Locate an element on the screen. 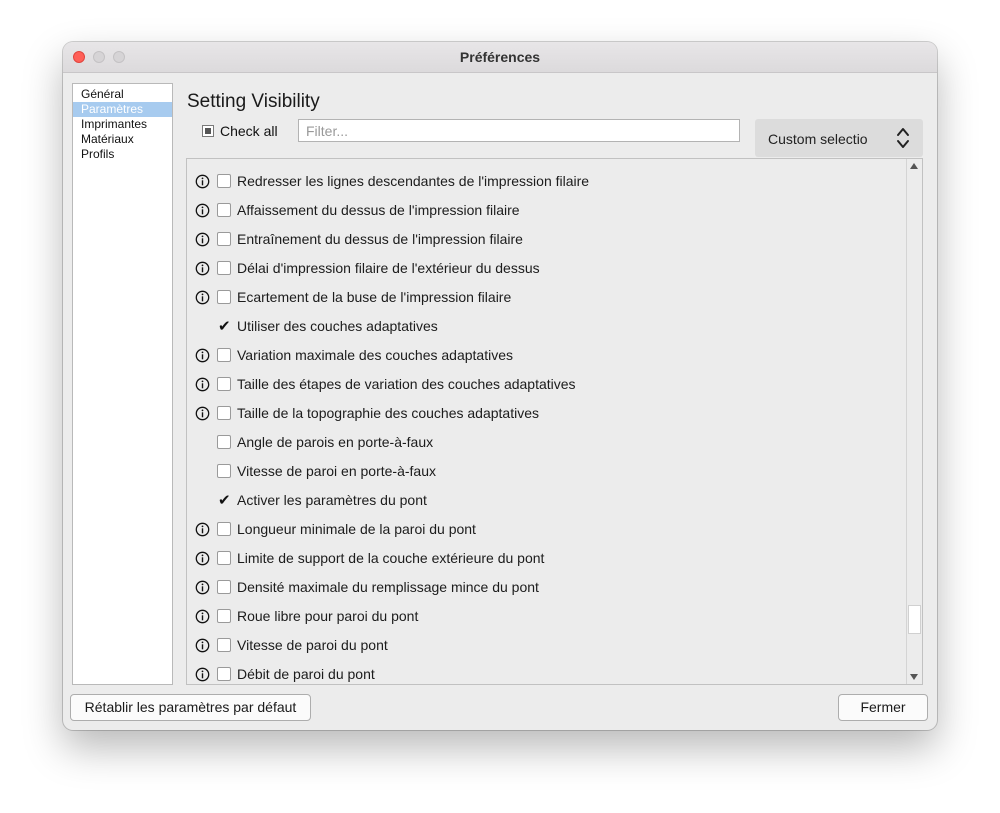 The width and height of the screenshot is (1000, 813). close-button: Fermer is located at coordinates (883, 707).